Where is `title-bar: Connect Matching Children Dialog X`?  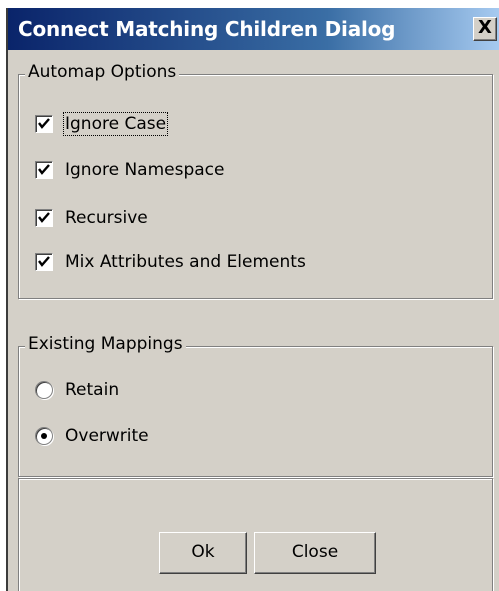
title-bar: Connect Matching Children Dialog X is located at coordinates (253, 29).